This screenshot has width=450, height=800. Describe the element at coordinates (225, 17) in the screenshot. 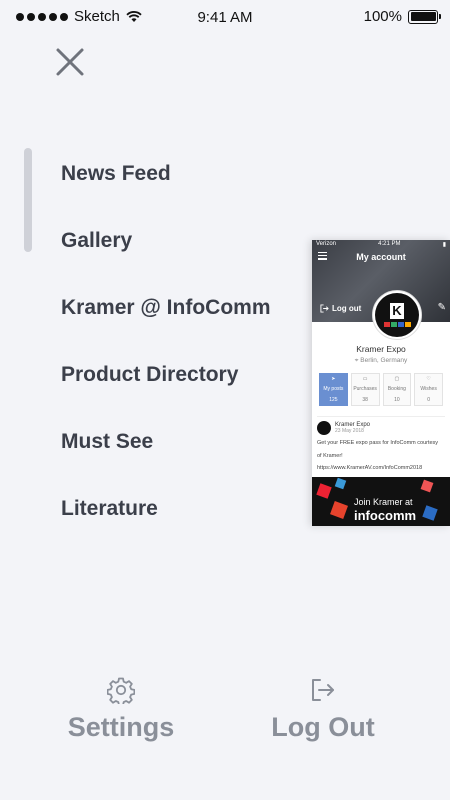

I see `status-bar: Sketch 9:41 AM 100%` at that location.